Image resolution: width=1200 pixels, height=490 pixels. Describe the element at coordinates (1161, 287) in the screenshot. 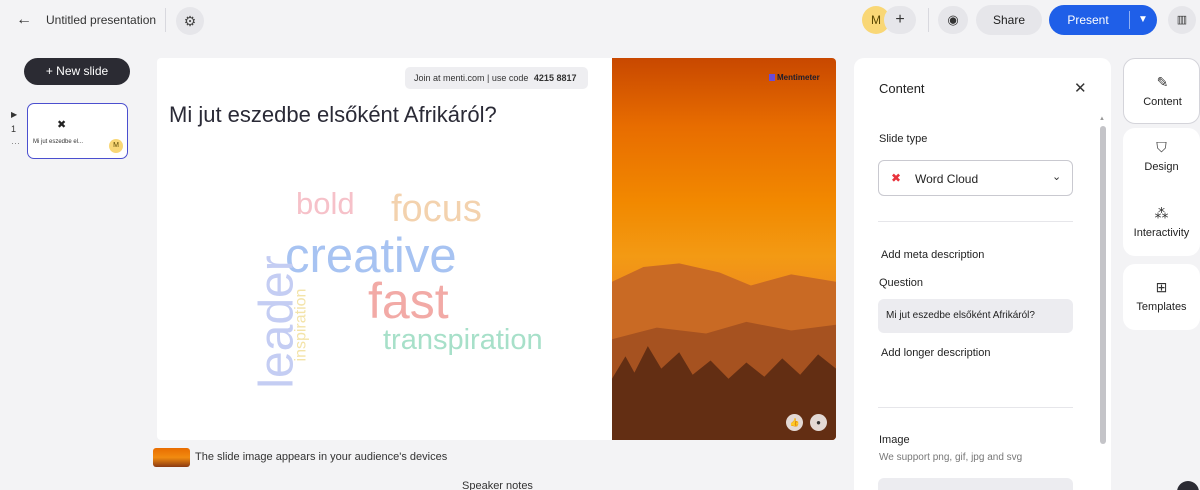

I see `templates-icon: ⊞` at that location.